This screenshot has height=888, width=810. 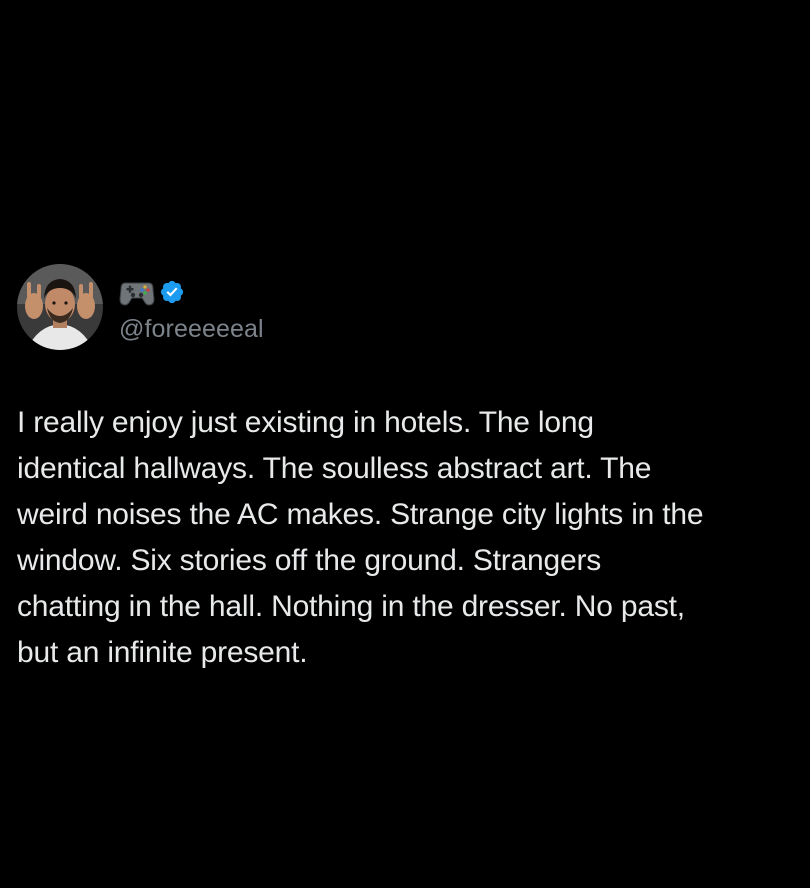 I want to click on user-info: @foreeeeeal, so click(x=191, y=307).